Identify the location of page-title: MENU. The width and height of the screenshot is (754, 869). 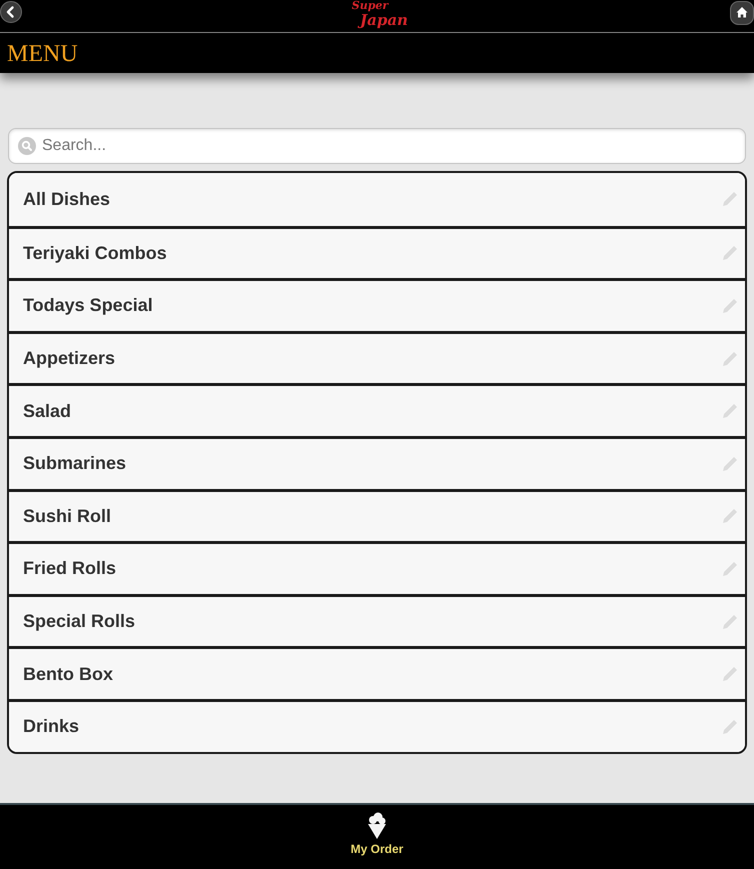
(42, 54).